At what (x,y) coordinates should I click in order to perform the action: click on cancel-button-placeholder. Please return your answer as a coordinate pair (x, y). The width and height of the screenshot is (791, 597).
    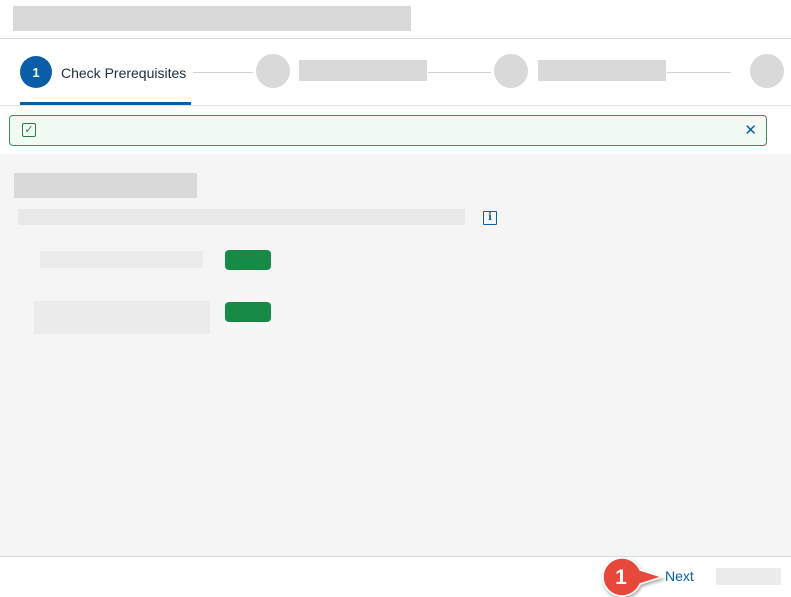
    Looking at the image, I should click on (748, 576).